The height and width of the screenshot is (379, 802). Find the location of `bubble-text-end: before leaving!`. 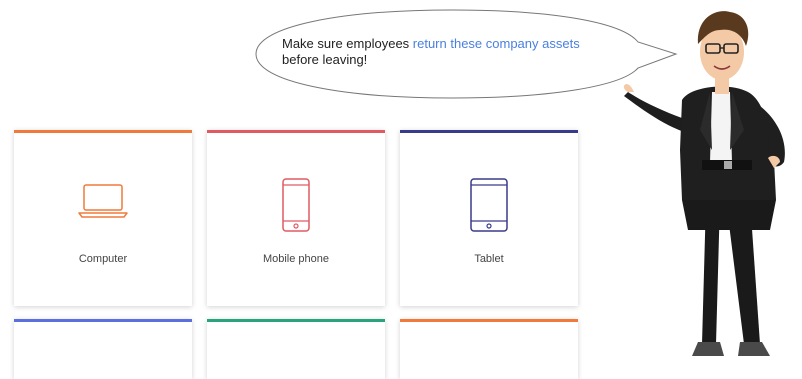

bubble-text-end: before leaving! is located at coordinates (325, 59).